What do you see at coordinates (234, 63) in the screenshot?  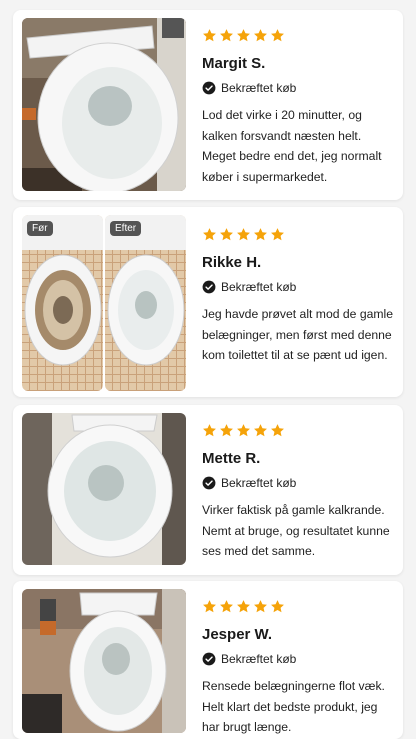 I see `reviewer-name: Margit S.` at bounding box center [234, 63].